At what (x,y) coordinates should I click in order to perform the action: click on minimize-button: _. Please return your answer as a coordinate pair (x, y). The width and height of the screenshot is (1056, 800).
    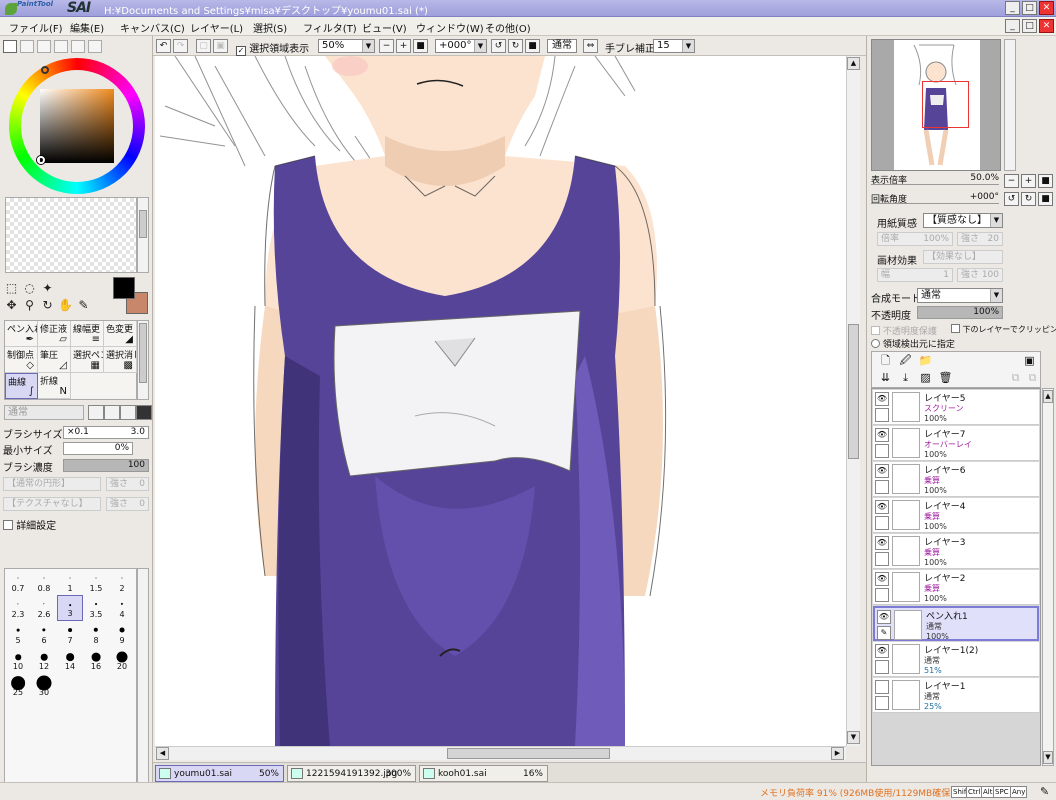
    Looking at the image, I should click on (1012, 8).